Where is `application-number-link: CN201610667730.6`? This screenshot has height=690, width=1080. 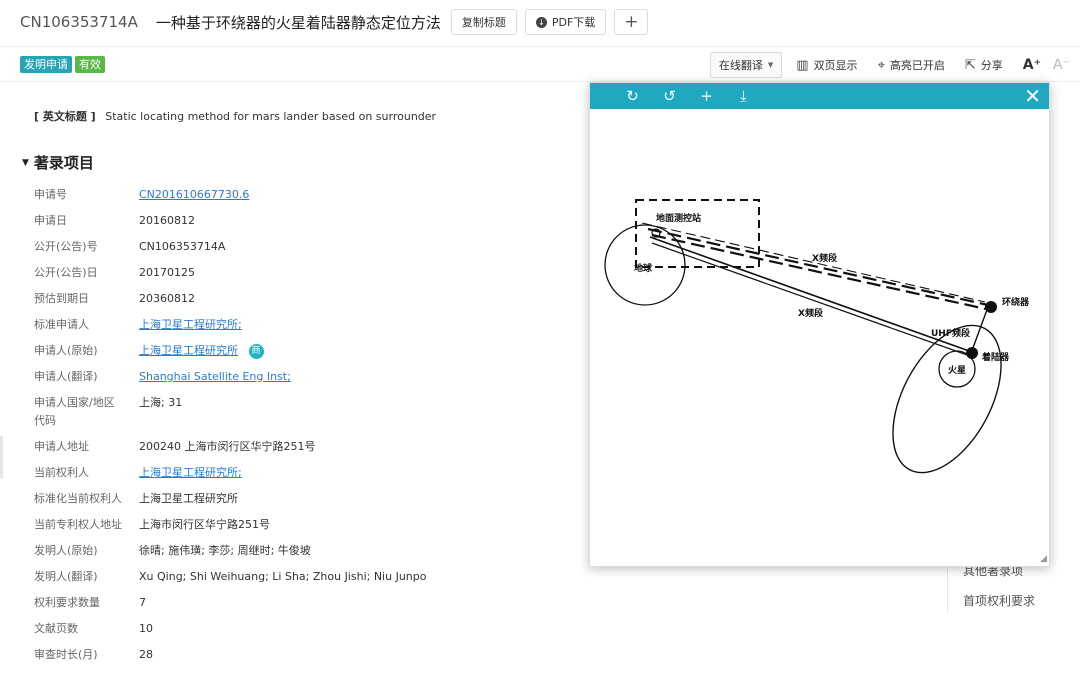
application-number-link: CN201610667730.6 is located at coordinates (194, 199).